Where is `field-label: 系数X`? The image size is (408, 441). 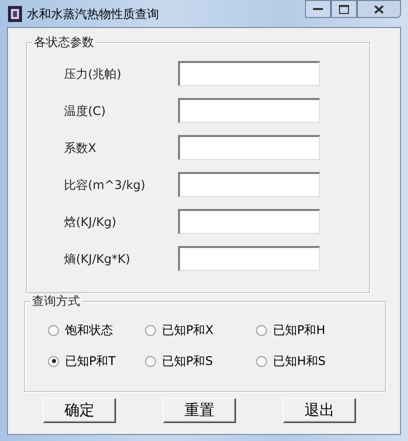
field-label: 系数X is located at coordinates (80, 148).